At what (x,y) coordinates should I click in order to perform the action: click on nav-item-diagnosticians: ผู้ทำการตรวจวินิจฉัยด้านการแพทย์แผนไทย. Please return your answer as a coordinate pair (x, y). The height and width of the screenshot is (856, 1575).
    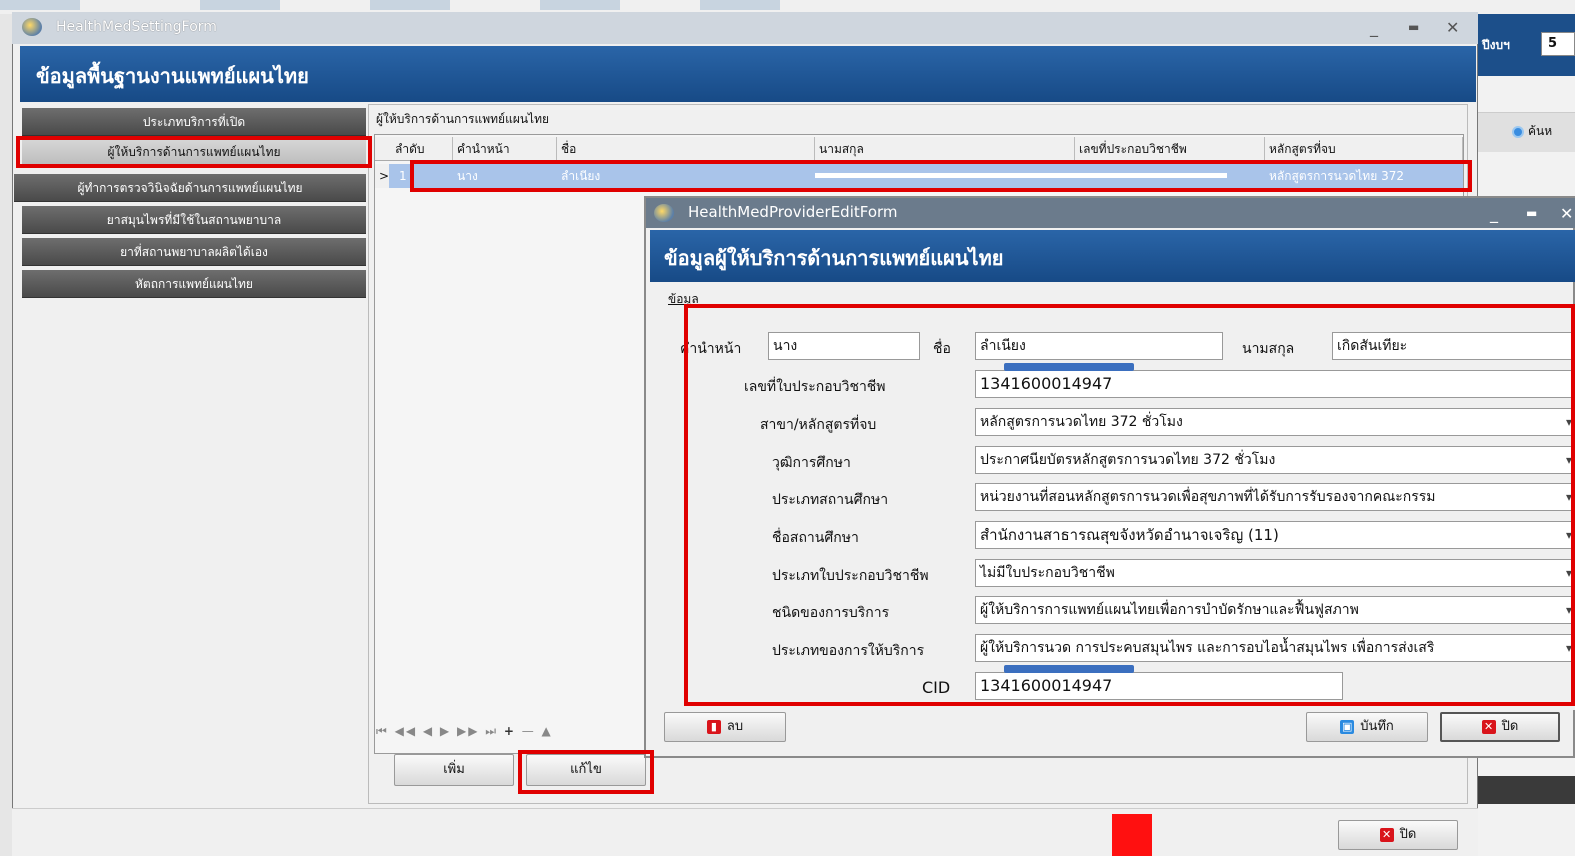
    Looking at the image, I should click on (190, 188).